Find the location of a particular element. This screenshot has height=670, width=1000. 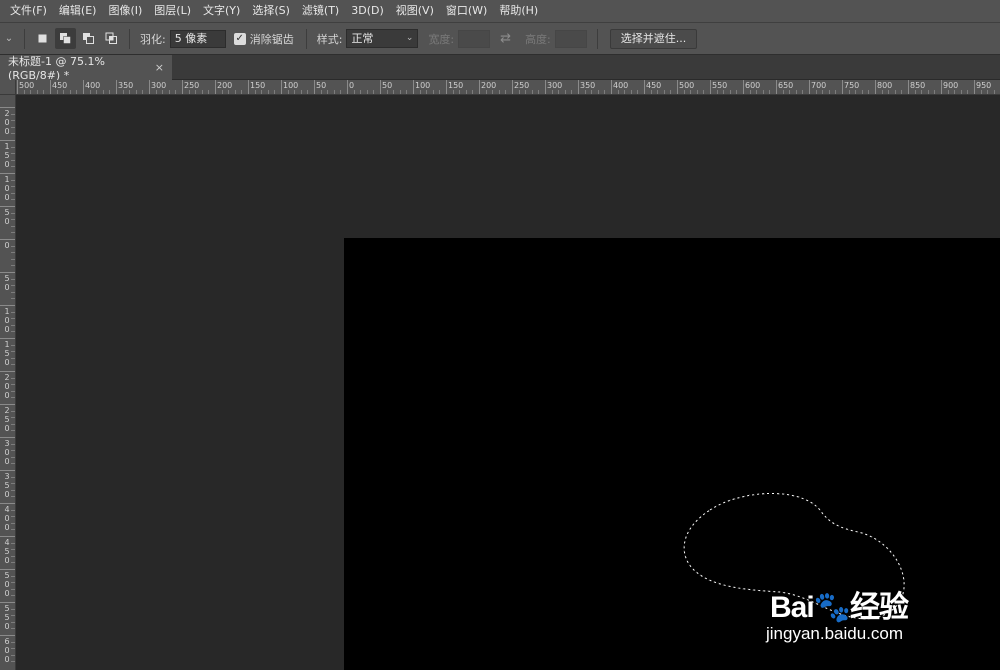

style-label: 样式: is located at coordinates (329, 39).